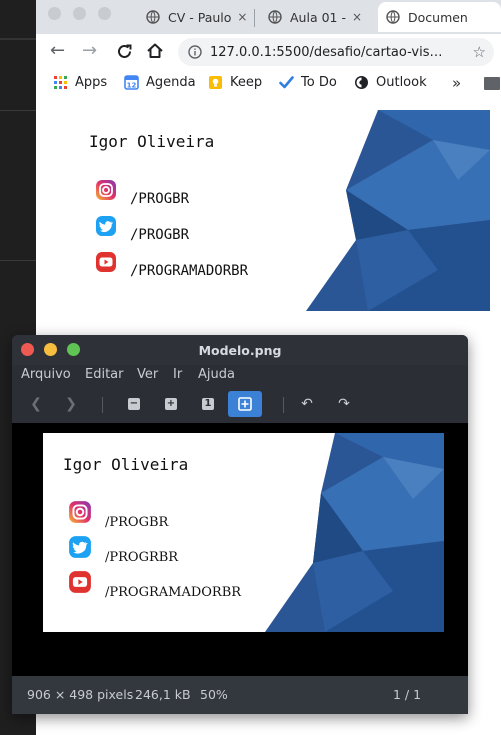  What do you see at coordinates (189, 271) in the screenshot?
I see `card-youtube-handle: /PROGRAMADORBR` at bounding box center [189, 271].